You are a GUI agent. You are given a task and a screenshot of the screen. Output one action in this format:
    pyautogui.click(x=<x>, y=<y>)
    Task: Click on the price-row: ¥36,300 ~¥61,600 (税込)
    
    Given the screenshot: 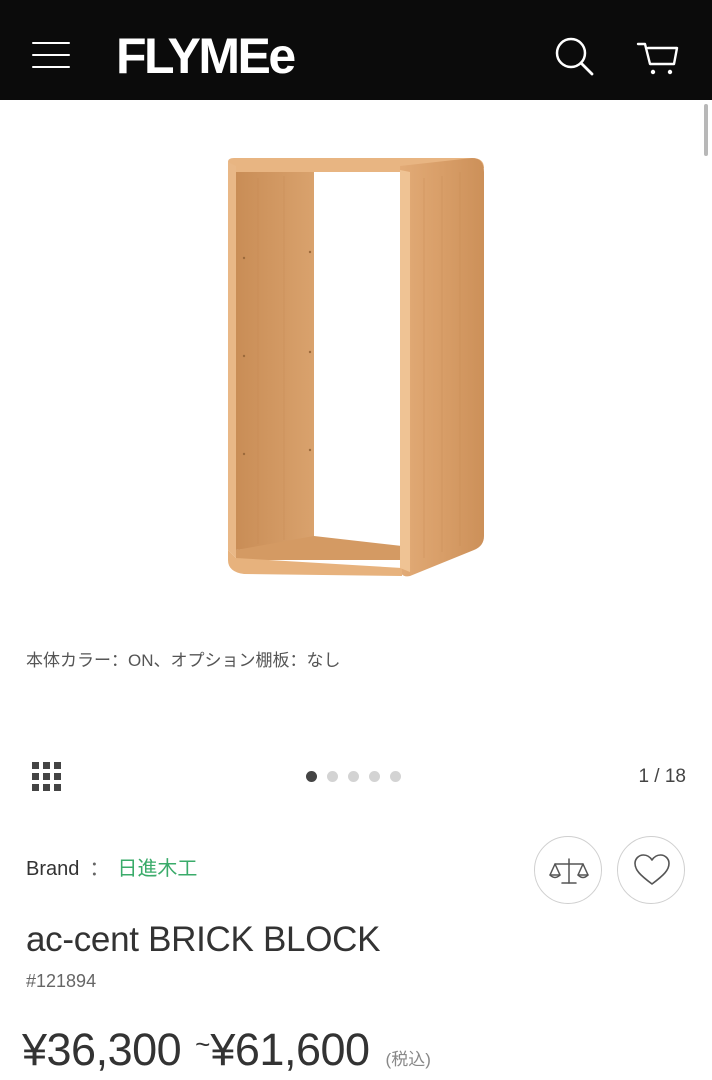 What is the action you would take?
    pyautogui.click(x=226, y=1050)
    